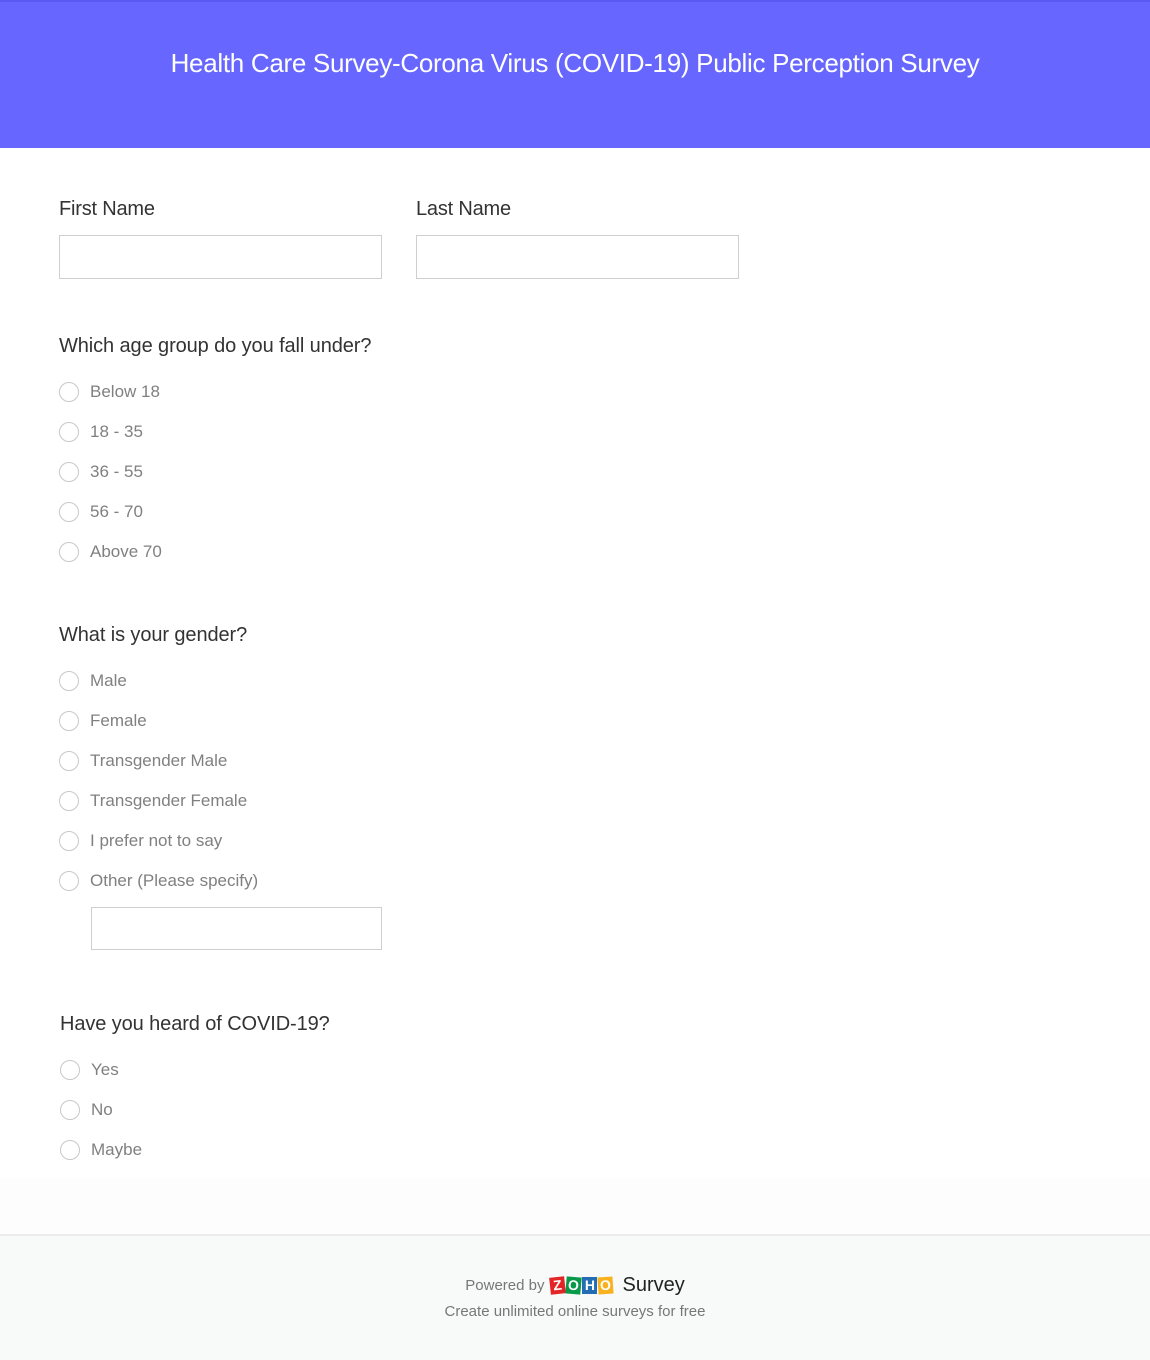 Image resolution: width=1150 pixels, height=1360 pixels. I want to click on question-heard-covid: Have you heard of COVID-19? Yes No Maybe, so click(195, 1091).